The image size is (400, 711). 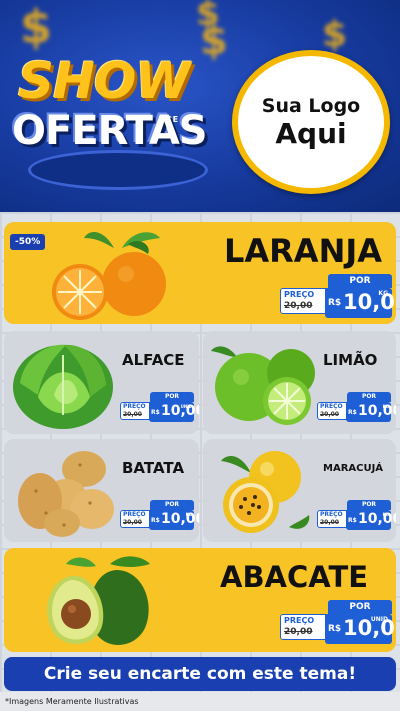 What do you see at coordinates (28, 242) in the screenshot?
I see `discount-badge: -50%` at bounding box center [28, 242].